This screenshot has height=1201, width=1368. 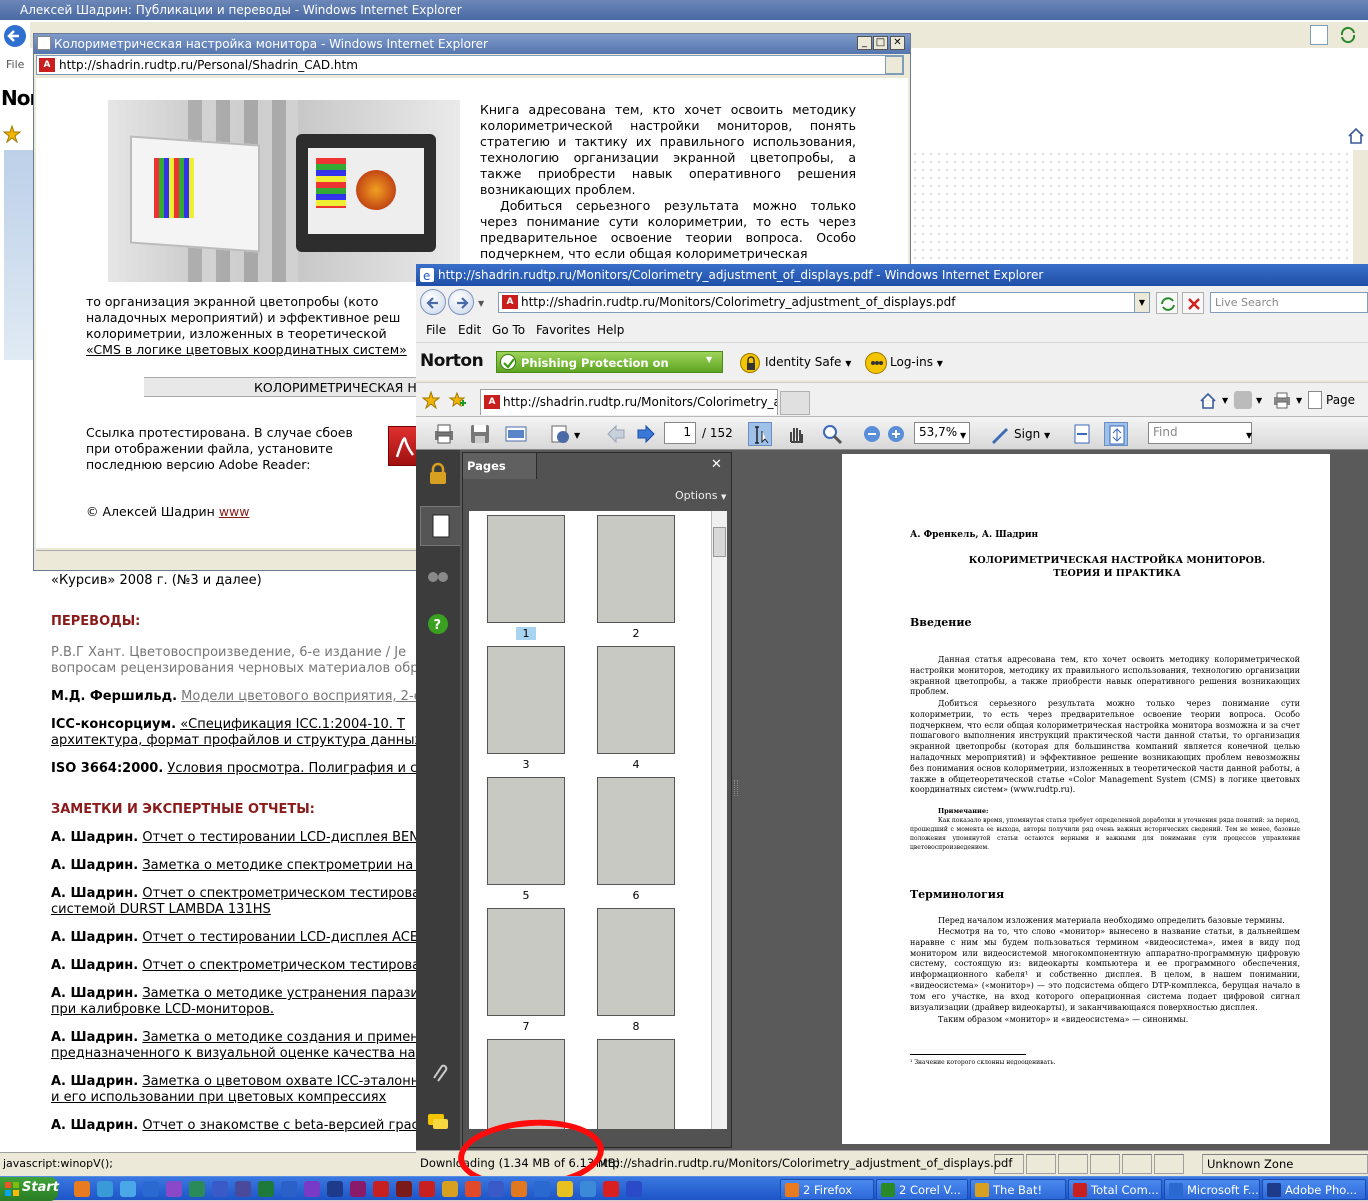 I want to click on close-panel-icon: ✕, so click(x=716, y=464).